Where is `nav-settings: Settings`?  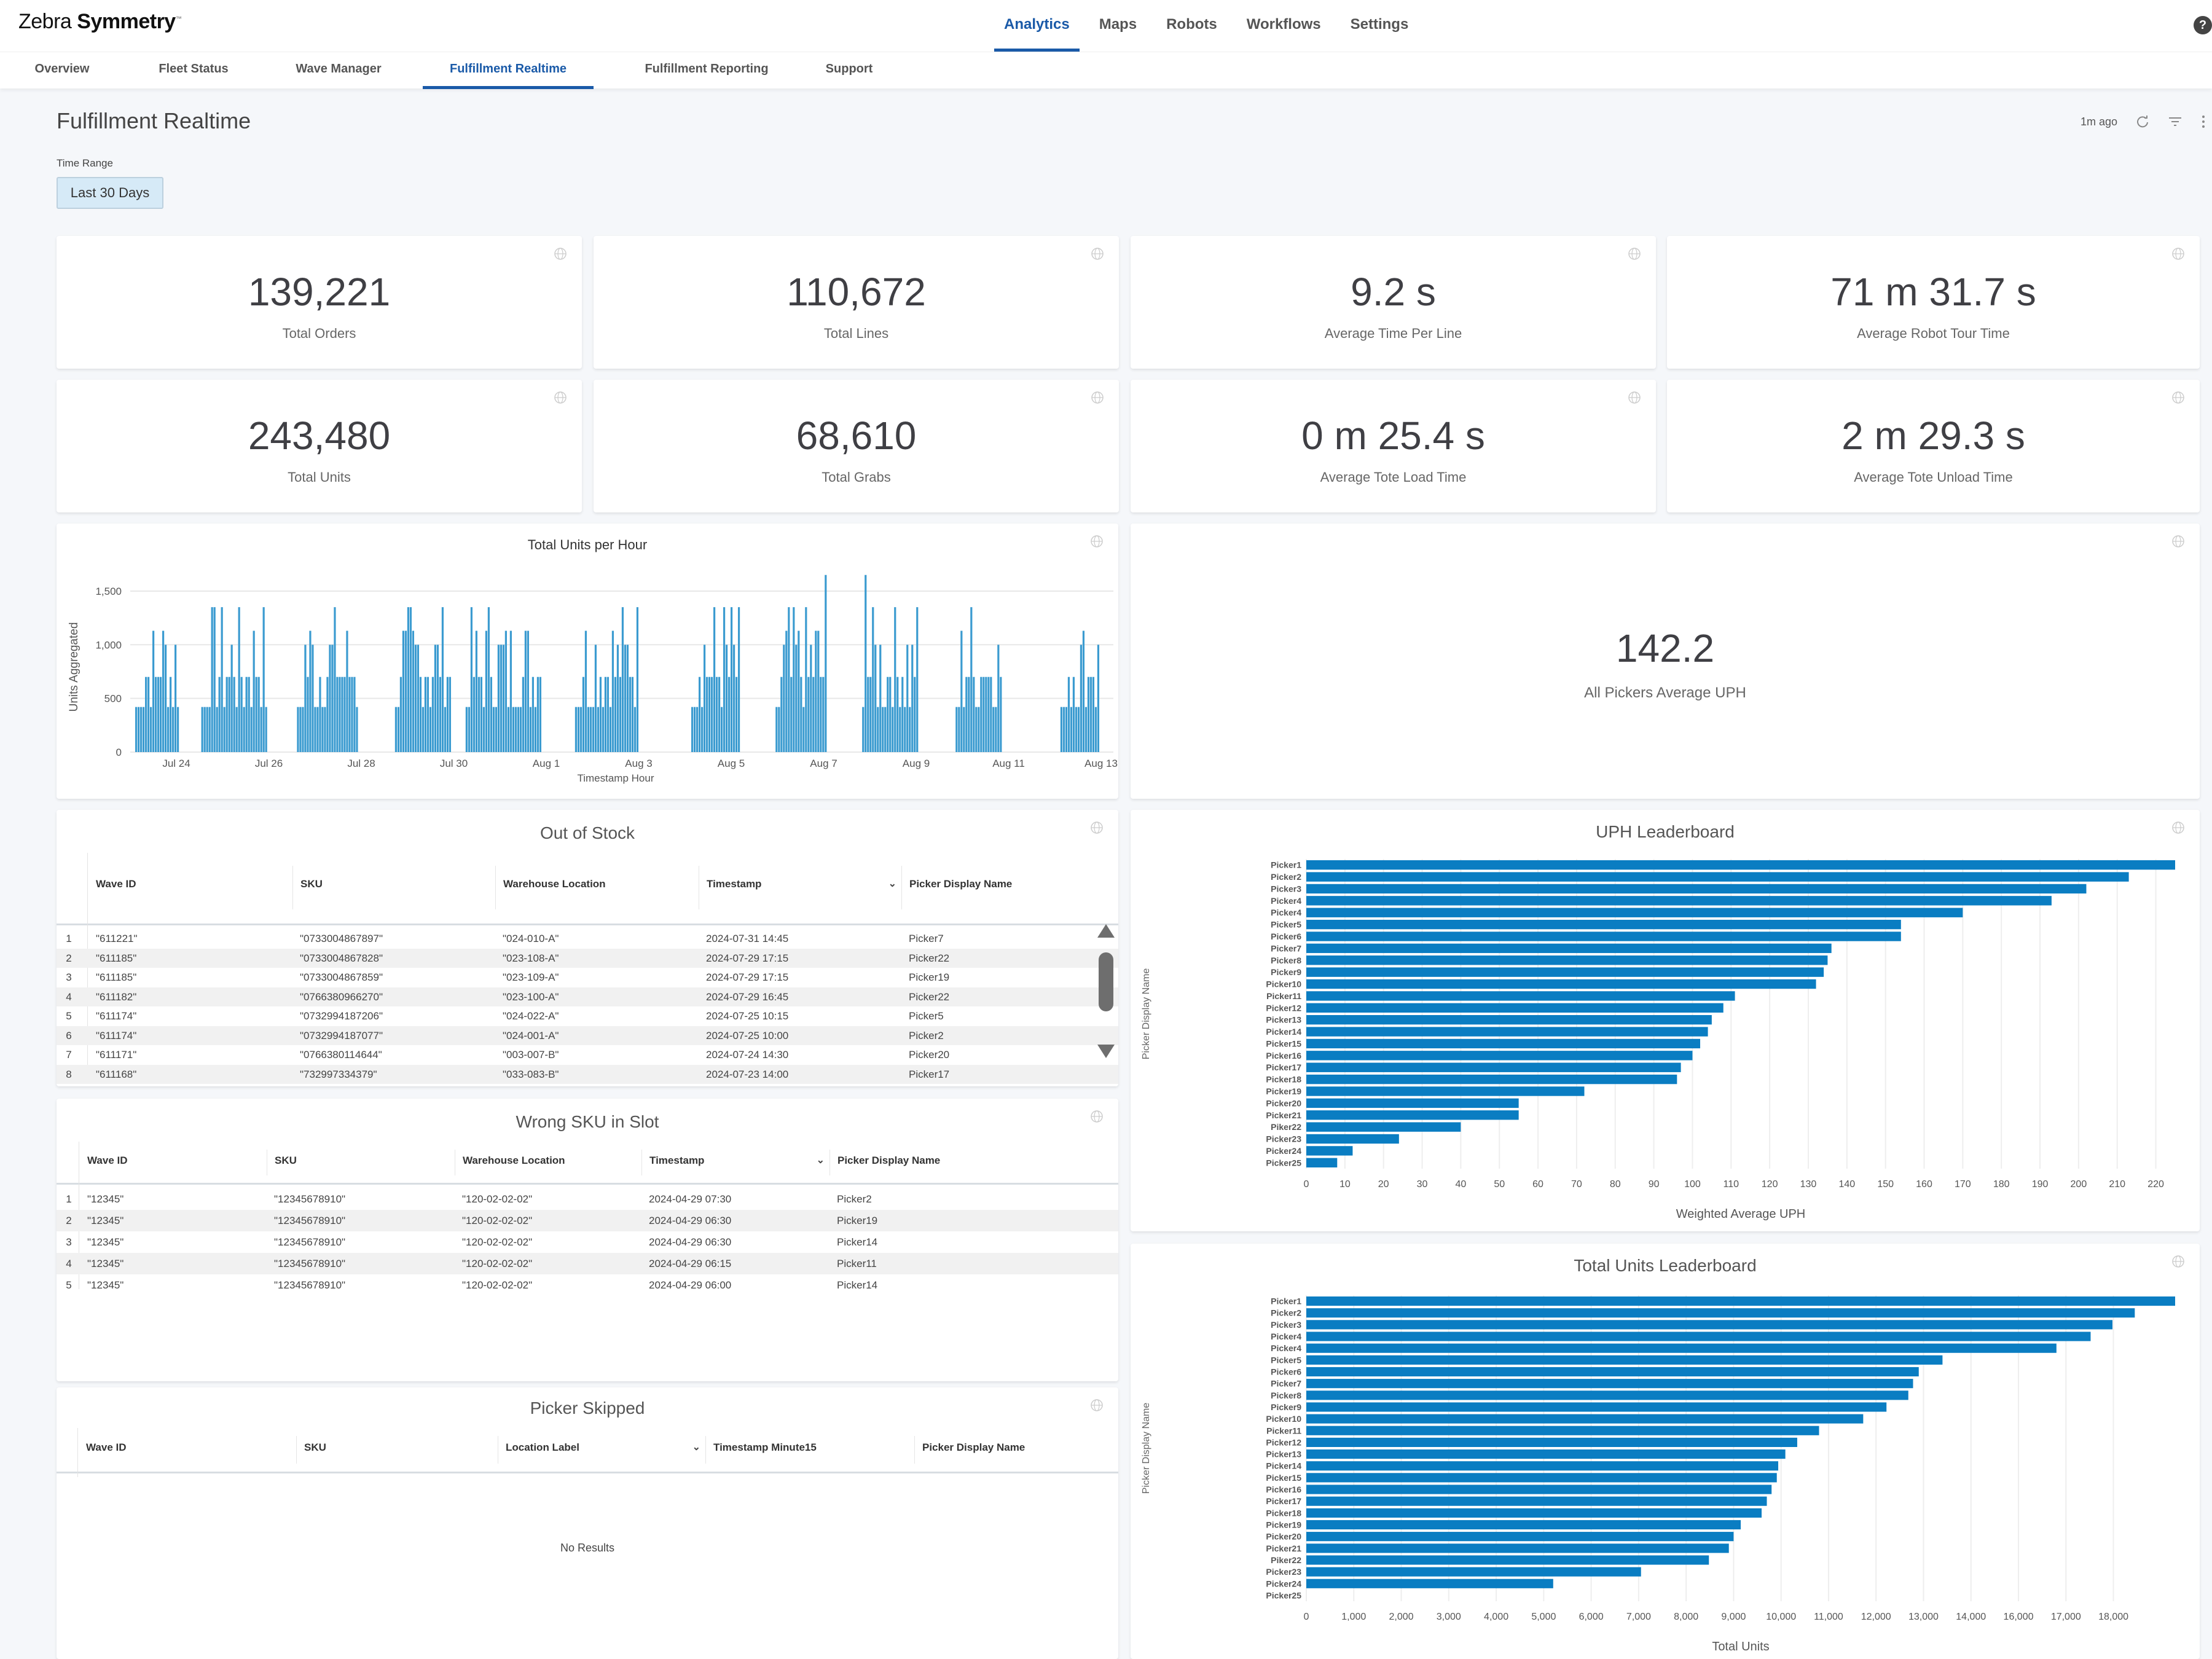
nav-settings: Settings is located at coordinates (1380, 26).